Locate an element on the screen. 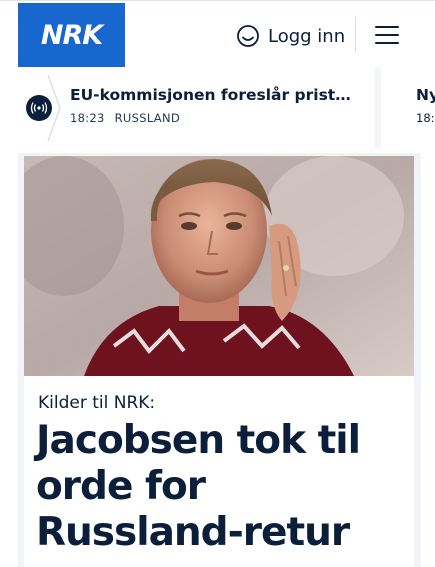 This screenshot has width=435, height=567. login-button: Logg inn is located at coordinates (290, 36).